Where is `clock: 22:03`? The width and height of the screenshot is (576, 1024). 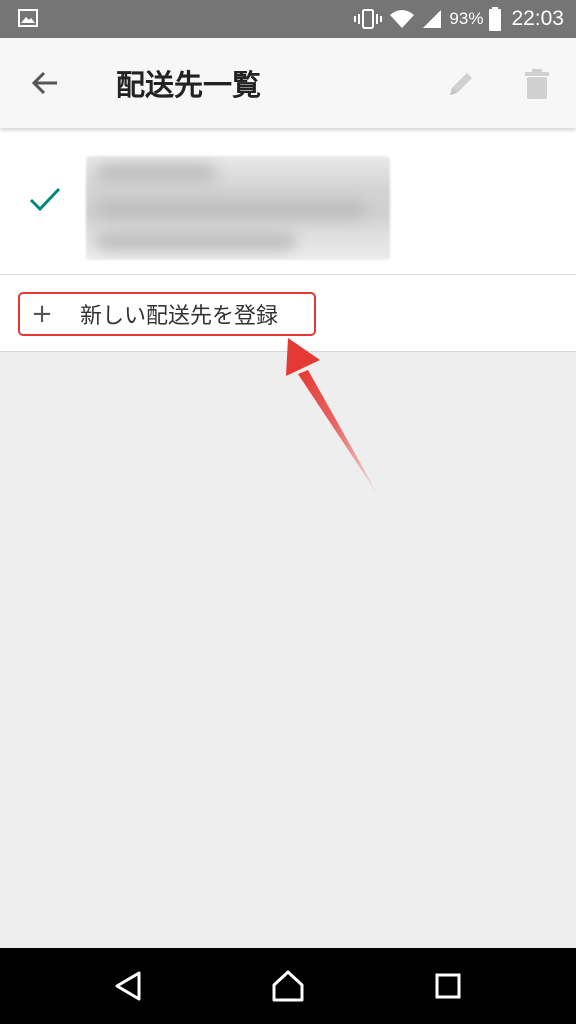
clock: 22:03 is located at coordinates (537, 18).